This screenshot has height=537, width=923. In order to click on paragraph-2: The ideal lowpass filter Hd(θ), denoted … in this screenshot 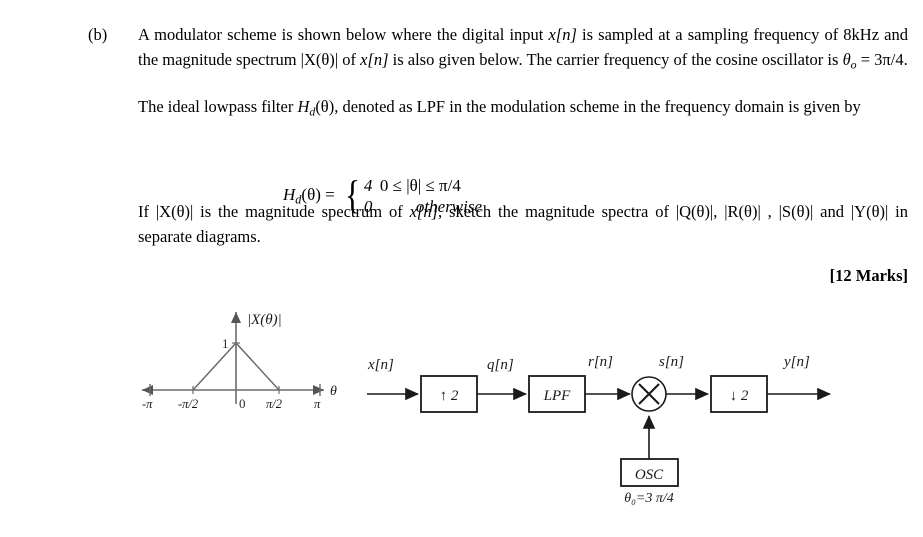, I will do `click(523, 109)`.